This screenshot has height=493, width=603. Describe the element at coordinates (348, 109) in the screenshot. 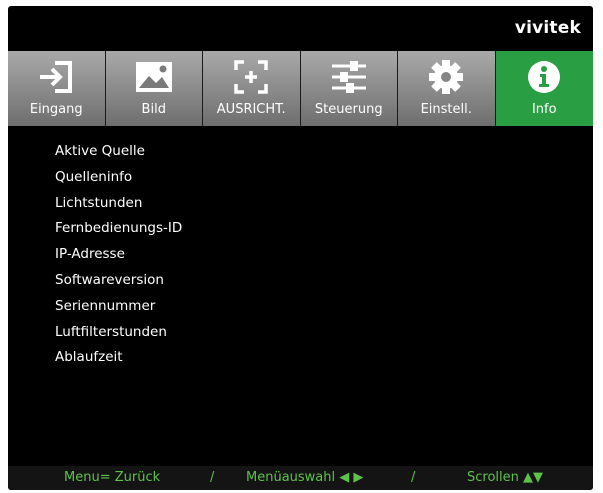

I see `tab-label: Steuerung` at that location.